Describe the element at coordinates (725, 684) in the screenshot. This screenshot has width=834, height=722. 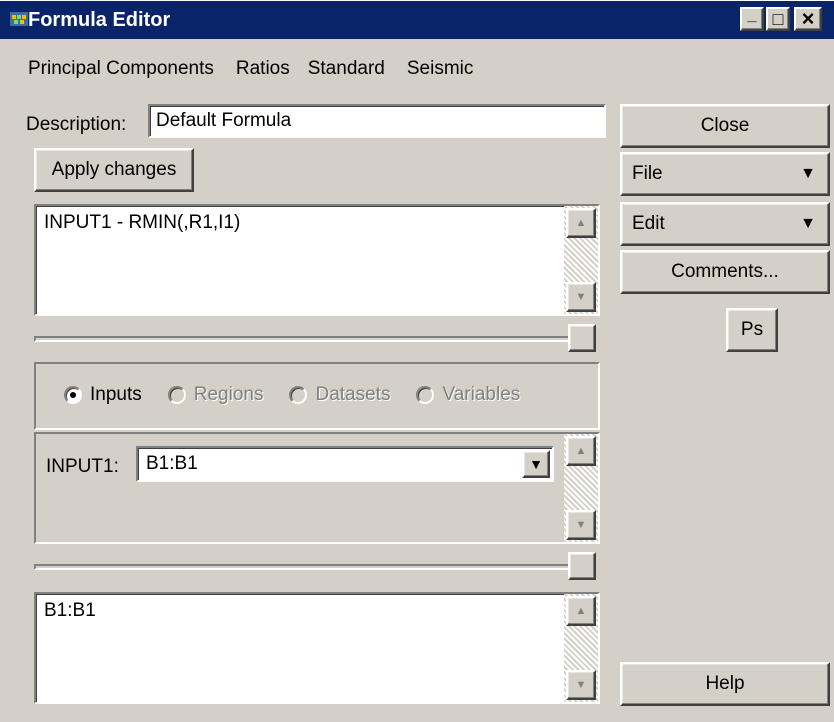
I see `help-button: Help` at that location.